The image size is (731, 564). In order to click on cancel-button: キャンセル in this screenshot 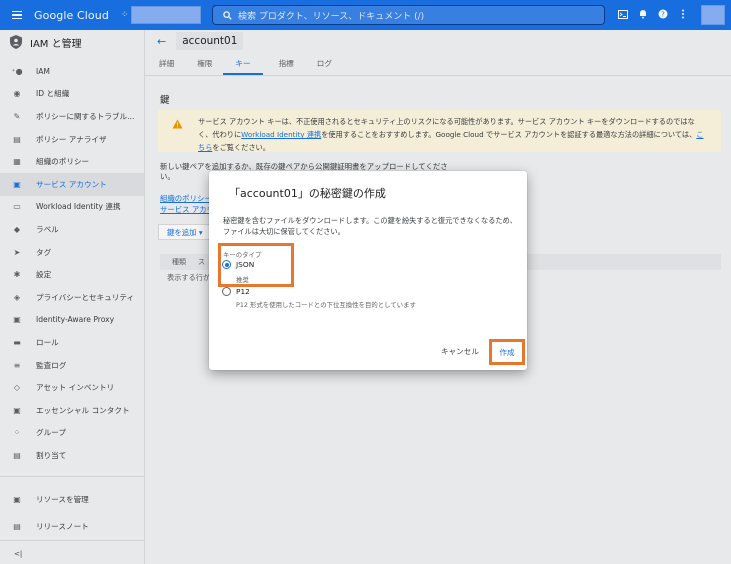, I will do `click(460, 351)`.